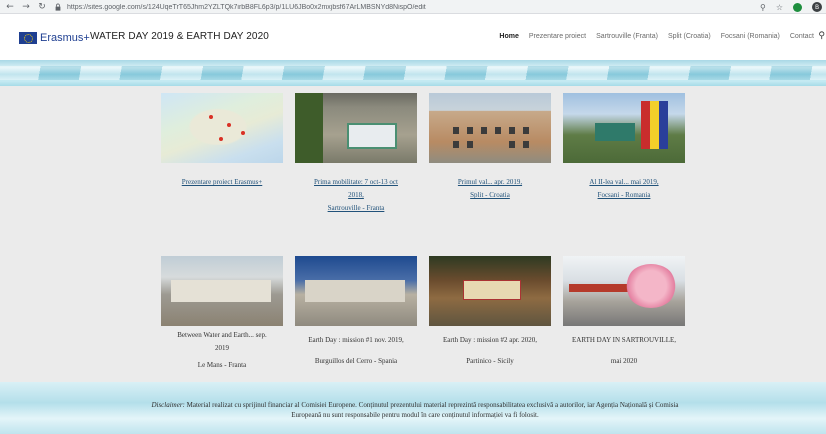  What do you see at coordinates (624, 351) in the screenshot?
I see `card-caption: EARTH DAY IN SARTROUVILLE, mai 2020` at bounding box center [624, 351].